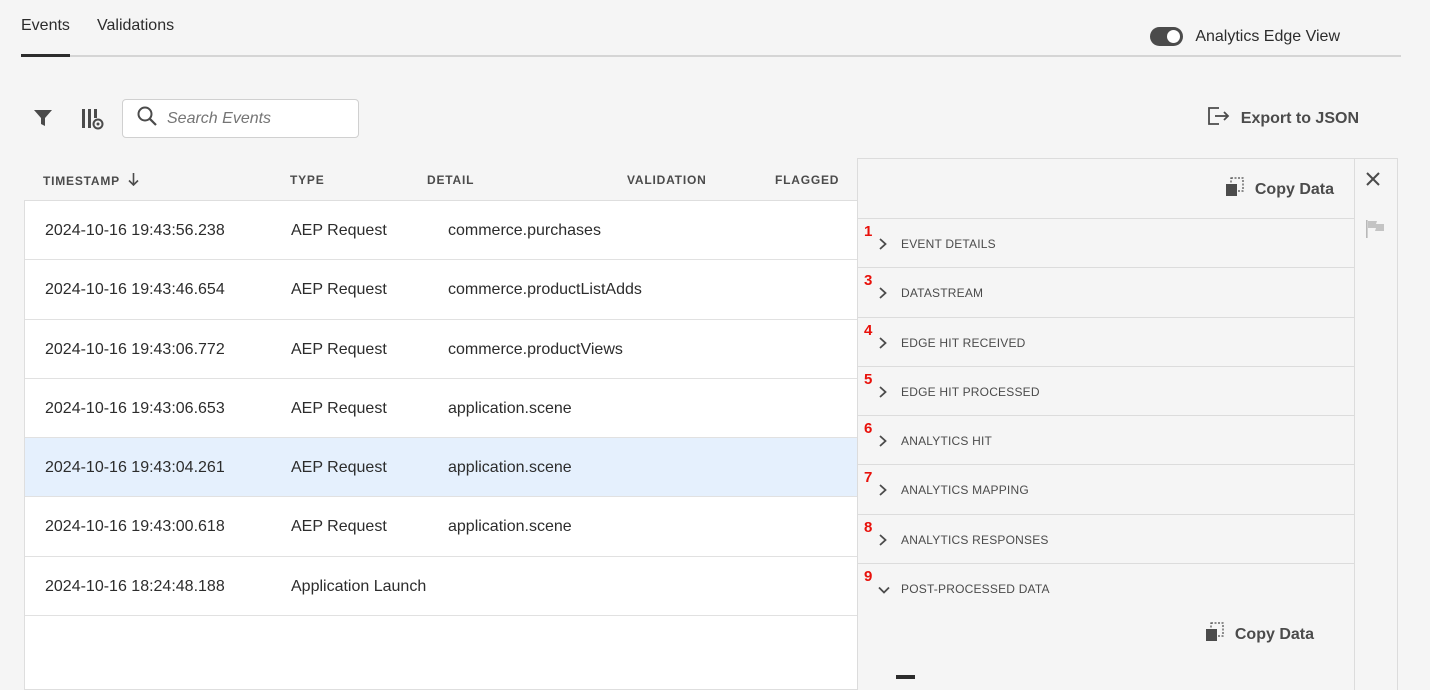  Describe the element at coordinates (135, 527) in the screenshot. I see `timestamp-cell: 2024-10-16 19:43:00.618` at that location.